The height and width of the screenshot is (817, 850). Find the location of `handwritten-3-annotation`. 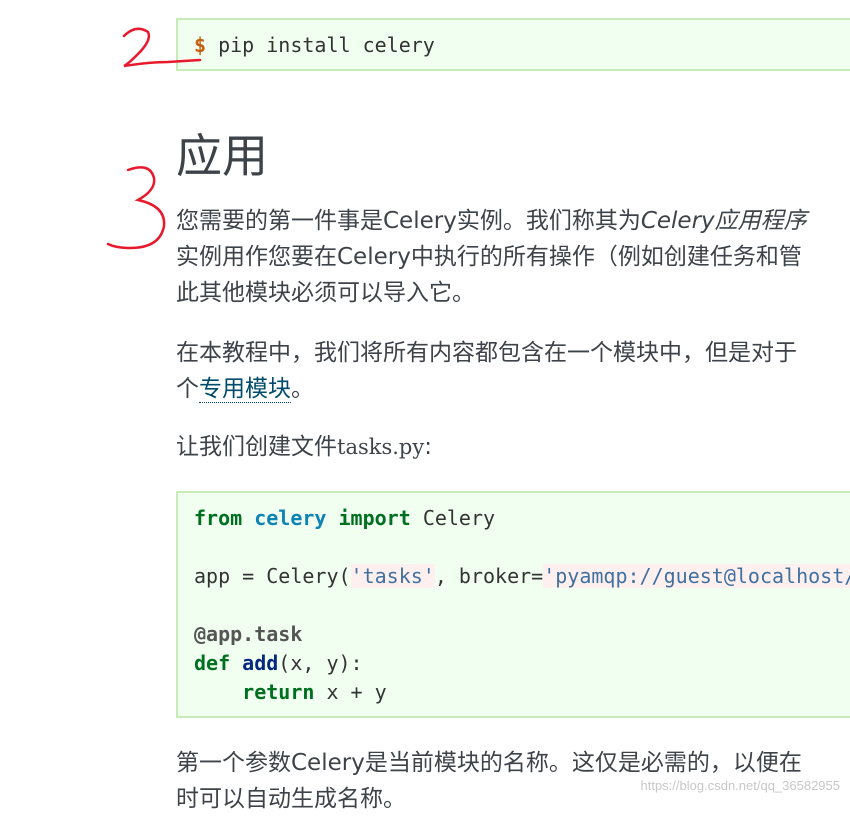

handwritten-3-annotation is located at coordinates (136, 208).